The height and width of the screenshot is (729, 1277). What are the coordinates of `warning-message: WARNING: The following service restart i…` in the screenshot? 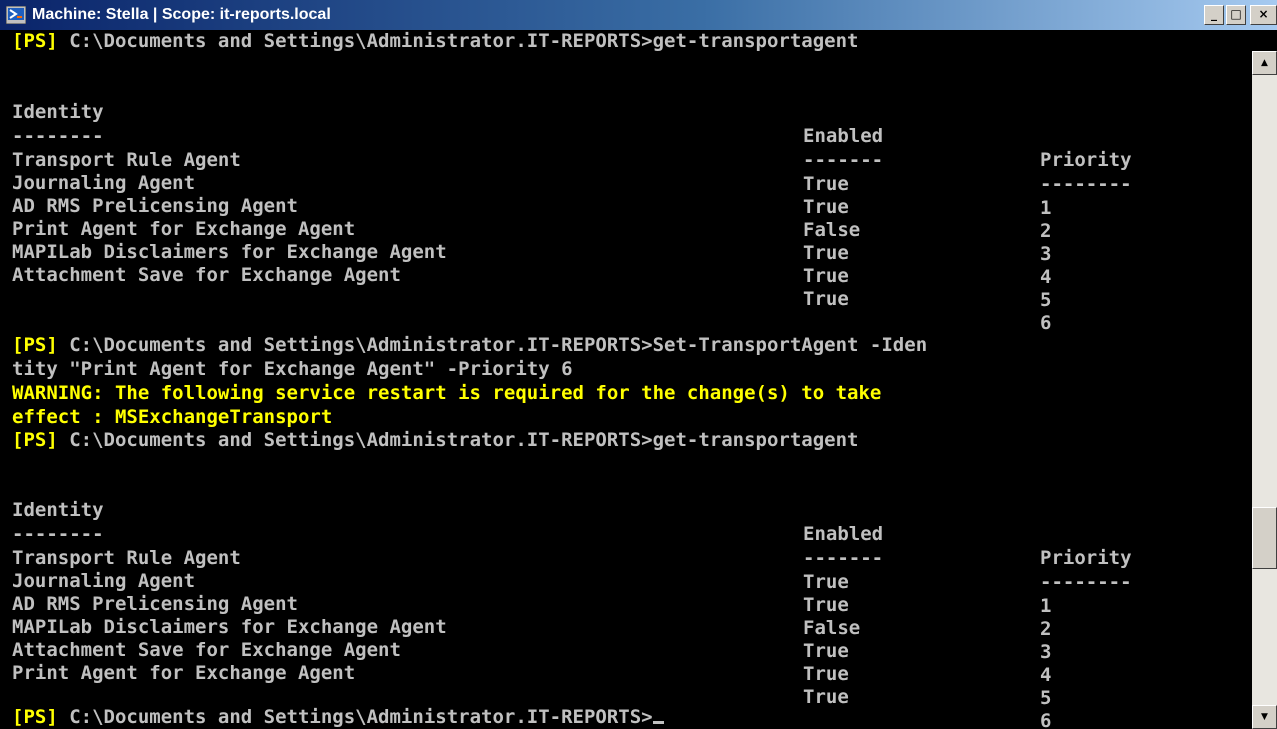 It's located at (447, 393).